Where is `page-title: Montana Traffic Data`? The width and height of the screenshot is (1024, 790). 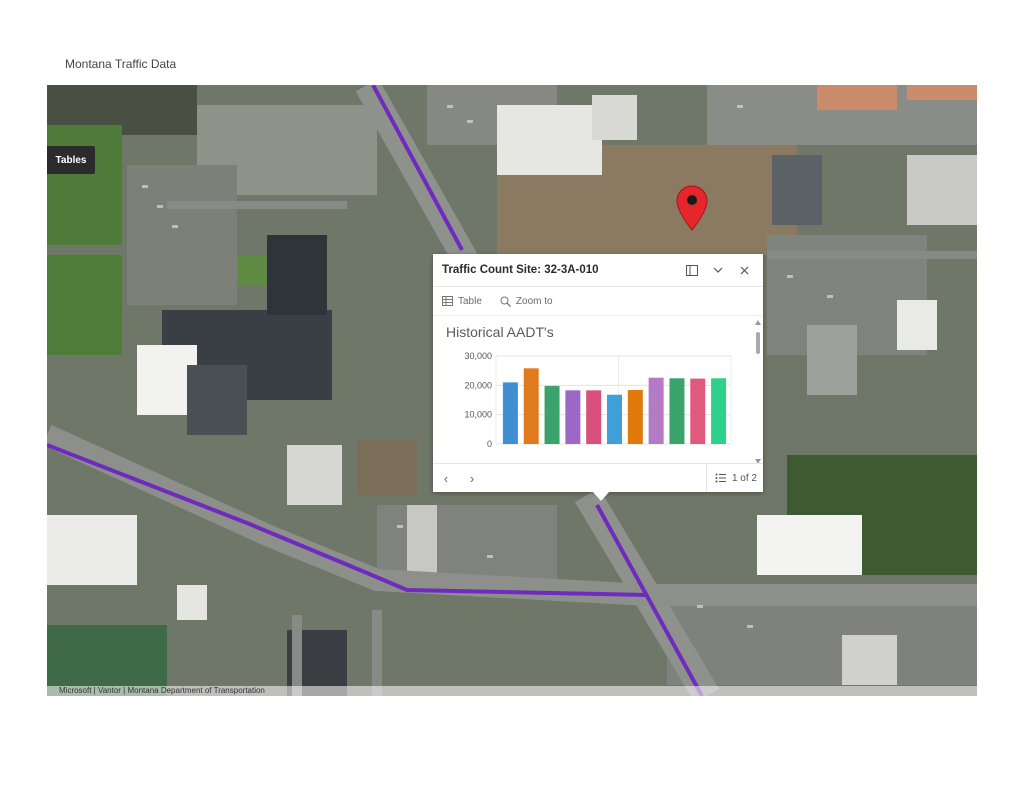 page-title: Montana Traffic Data is located at coordinates (121, 64).